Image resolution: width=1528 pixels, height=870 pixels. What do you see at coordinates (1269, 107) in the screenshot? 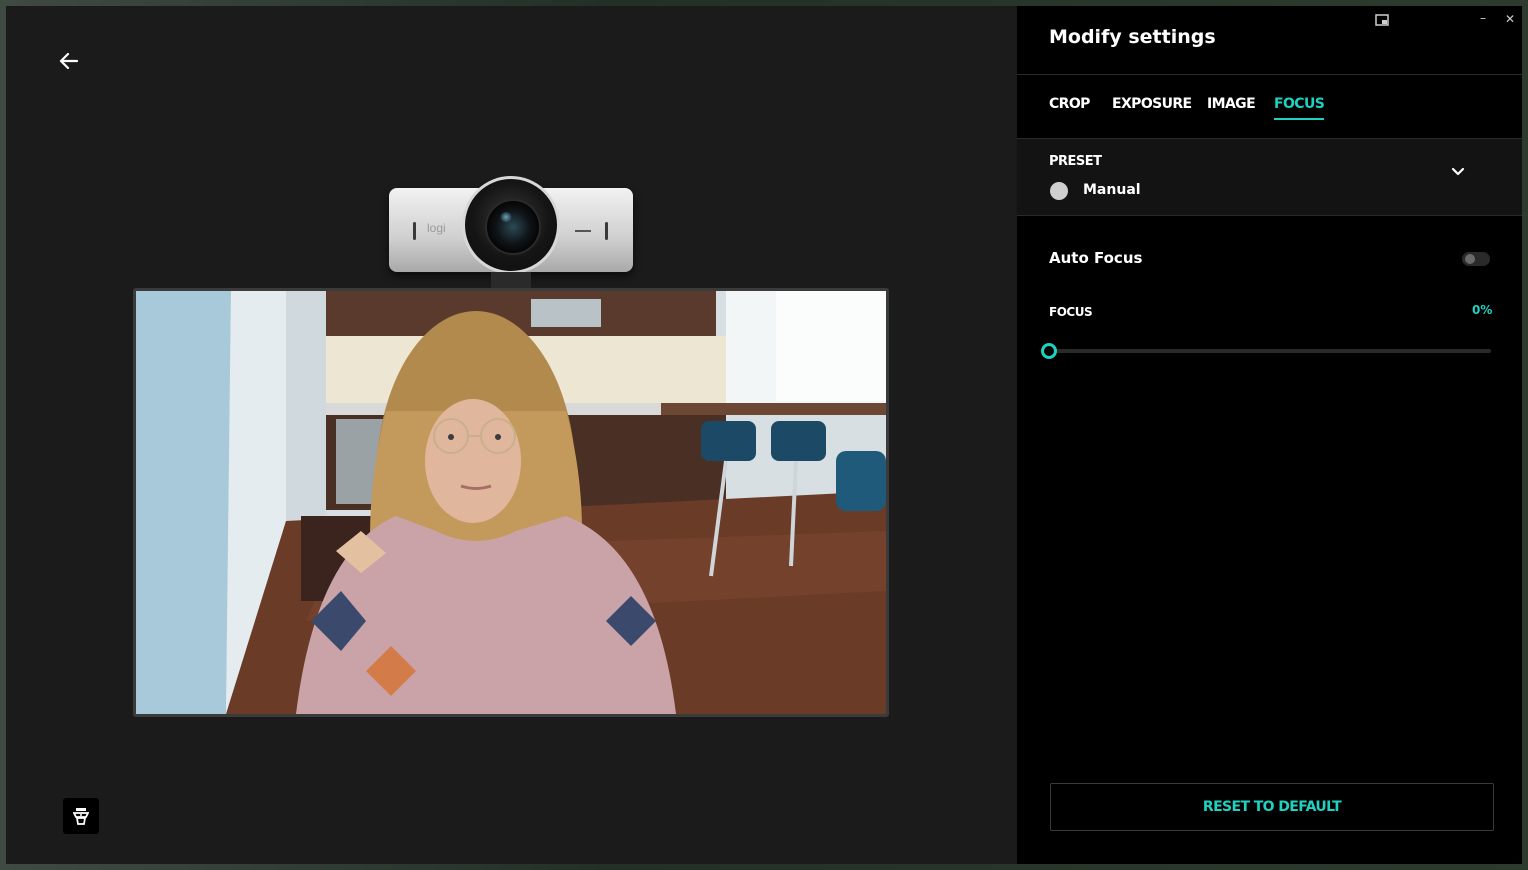
I see `settings-tabs: CROP EXPOSURE IMAGE FOCUS` at bounding box center [1269, 107].